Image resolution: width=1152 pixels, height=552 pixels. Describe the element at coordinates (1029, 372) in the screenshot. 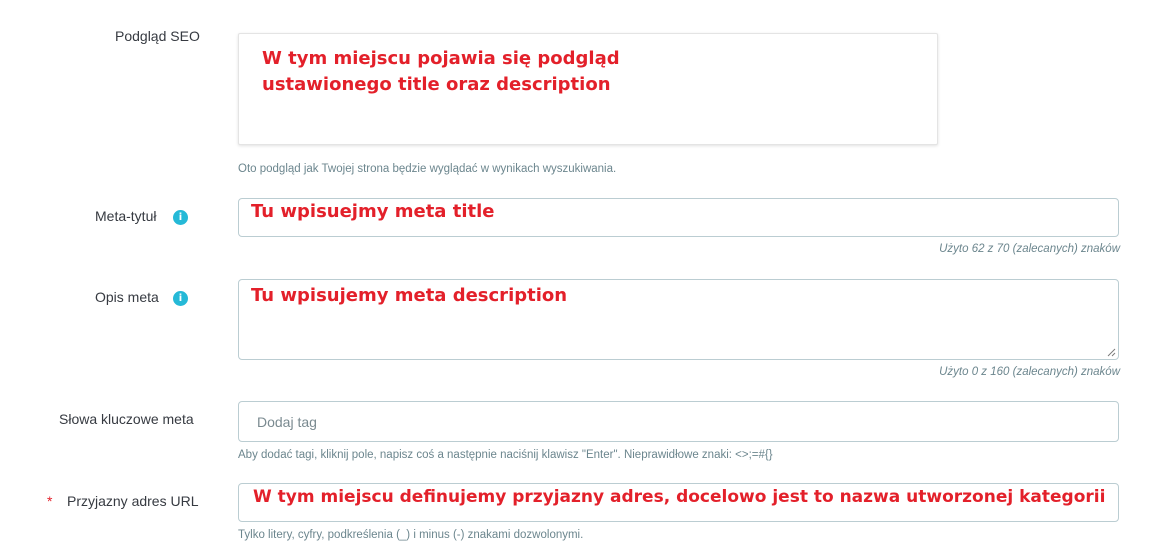

I see `meta-description-counter: Użyto 0 z 160 (zalecanych) znaków` at that location.